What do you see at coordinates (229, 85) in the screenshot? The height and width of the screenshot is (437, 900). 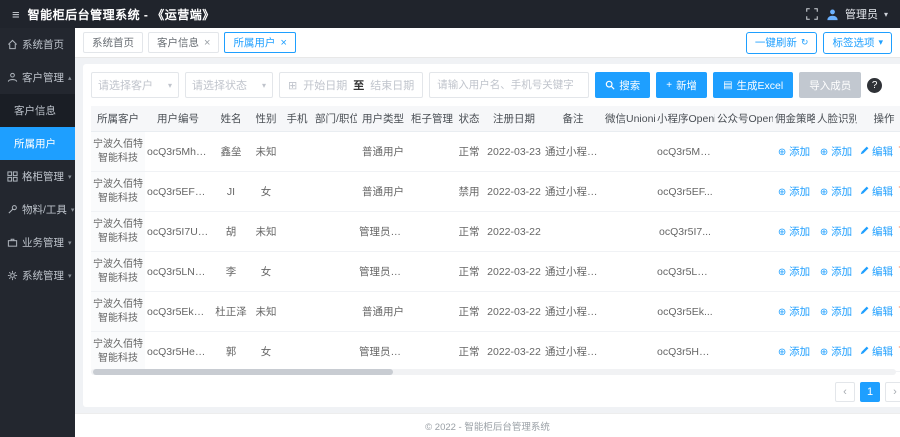 I see `status-select: 请选择状态 ▾` at bounding box center [229, 85].